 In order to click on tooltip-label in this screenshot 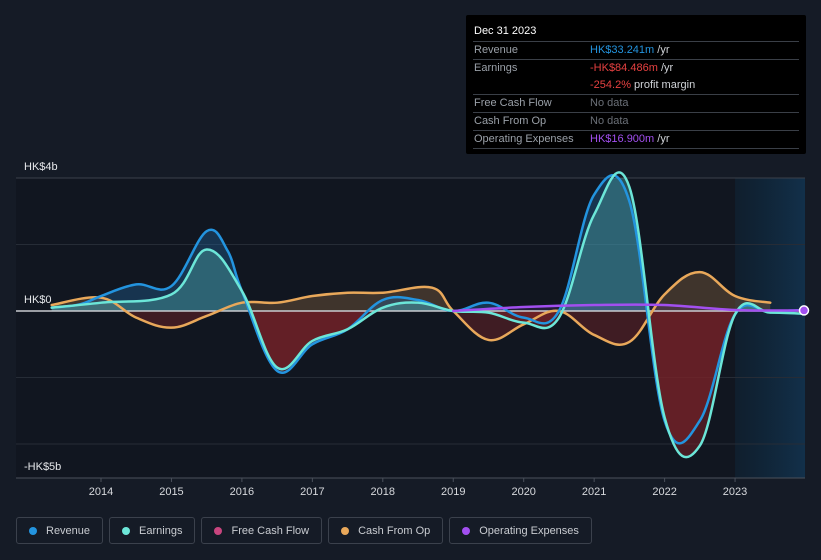, I will do `click(531, 85)`.